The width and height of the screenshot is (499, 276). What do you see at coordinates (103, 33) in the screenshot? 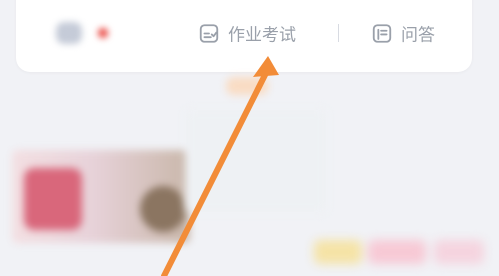
I see `notification-badge` at bounding box center [103, 33].